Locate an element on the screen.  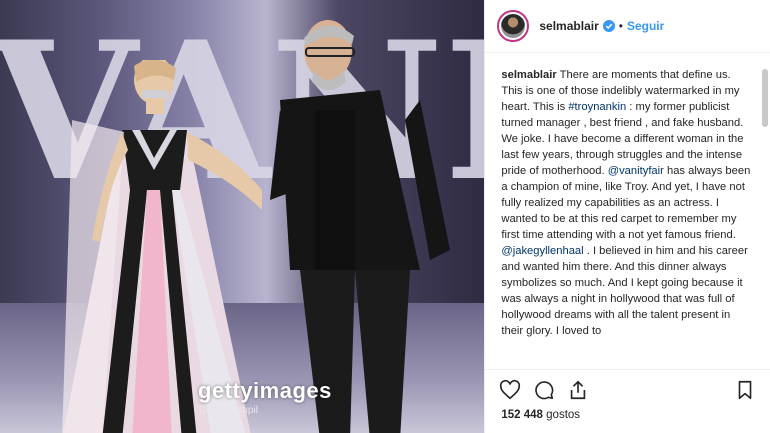
getty-watermark: gettyimages is located at coordinates (265, 390).